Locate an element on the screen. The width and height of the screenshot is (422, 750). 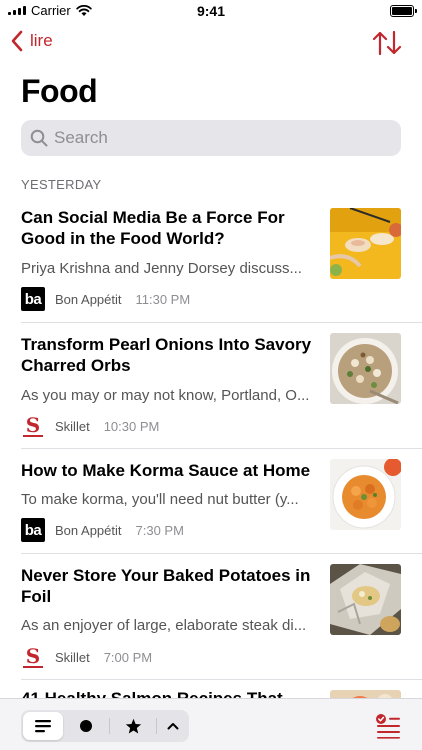
article-time: 7:30 PM is located at coordinates (159, 530).